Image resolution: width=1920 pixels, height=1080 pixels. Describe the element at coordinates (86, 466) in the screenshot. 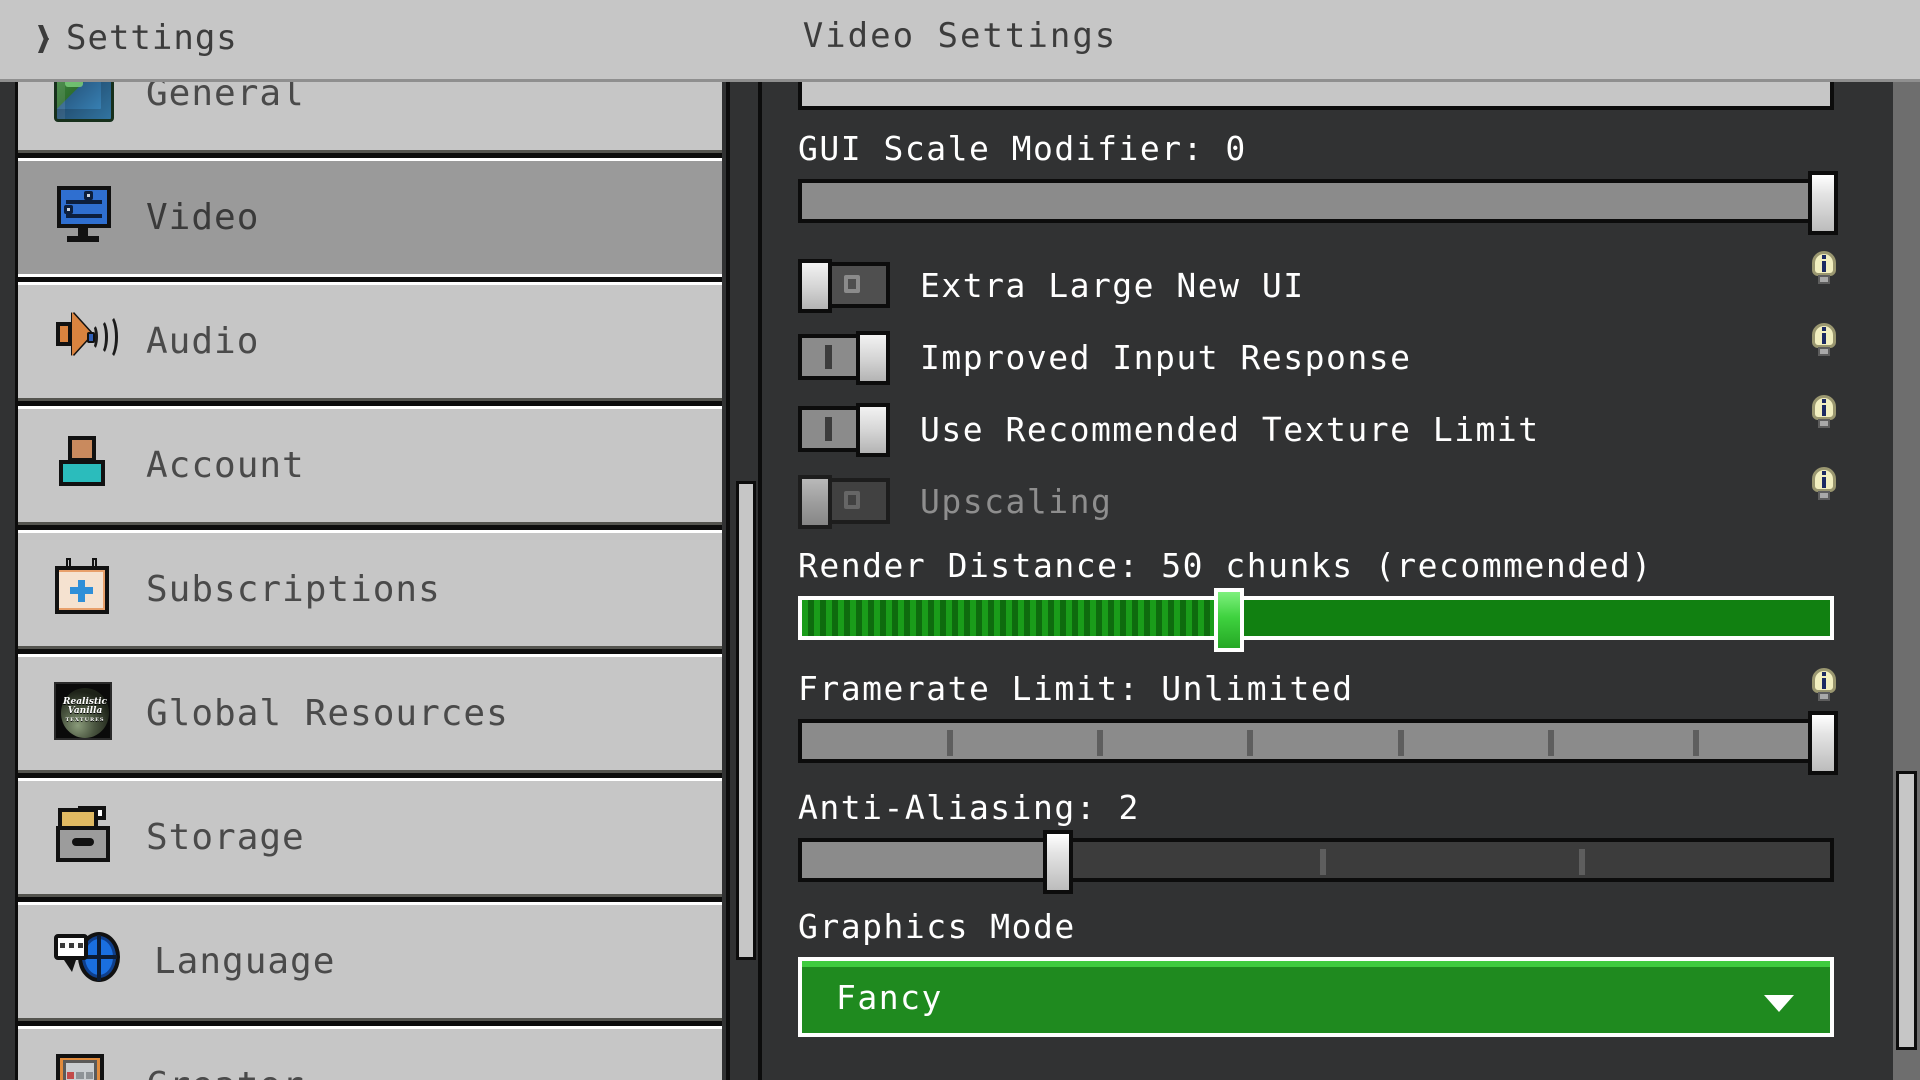

I see `person-icon` at that location.